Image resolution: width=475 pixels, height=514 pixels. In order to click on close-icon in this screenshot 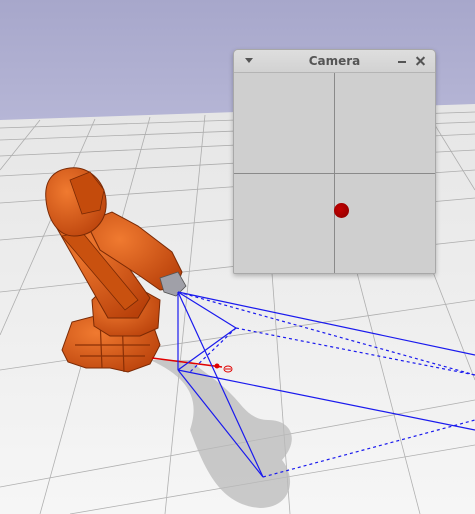, I will do `click(421, 61)`.